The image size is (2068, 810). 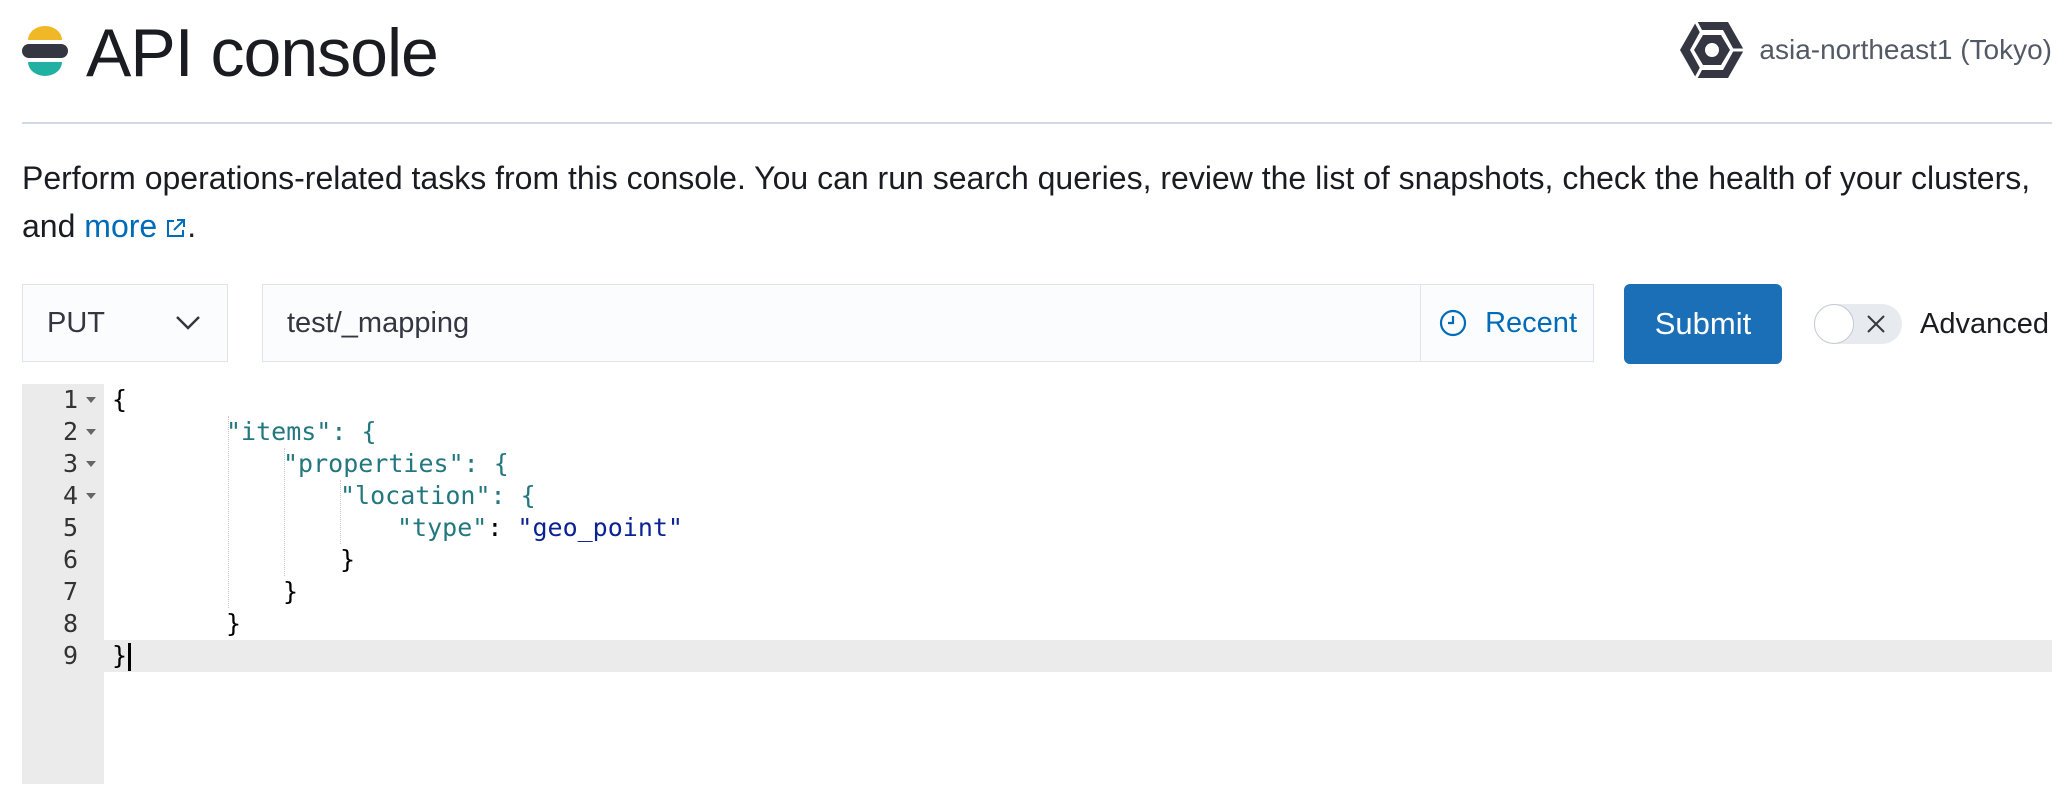 I want to click on http-method-value: PUT, so click(x=76, y=322).